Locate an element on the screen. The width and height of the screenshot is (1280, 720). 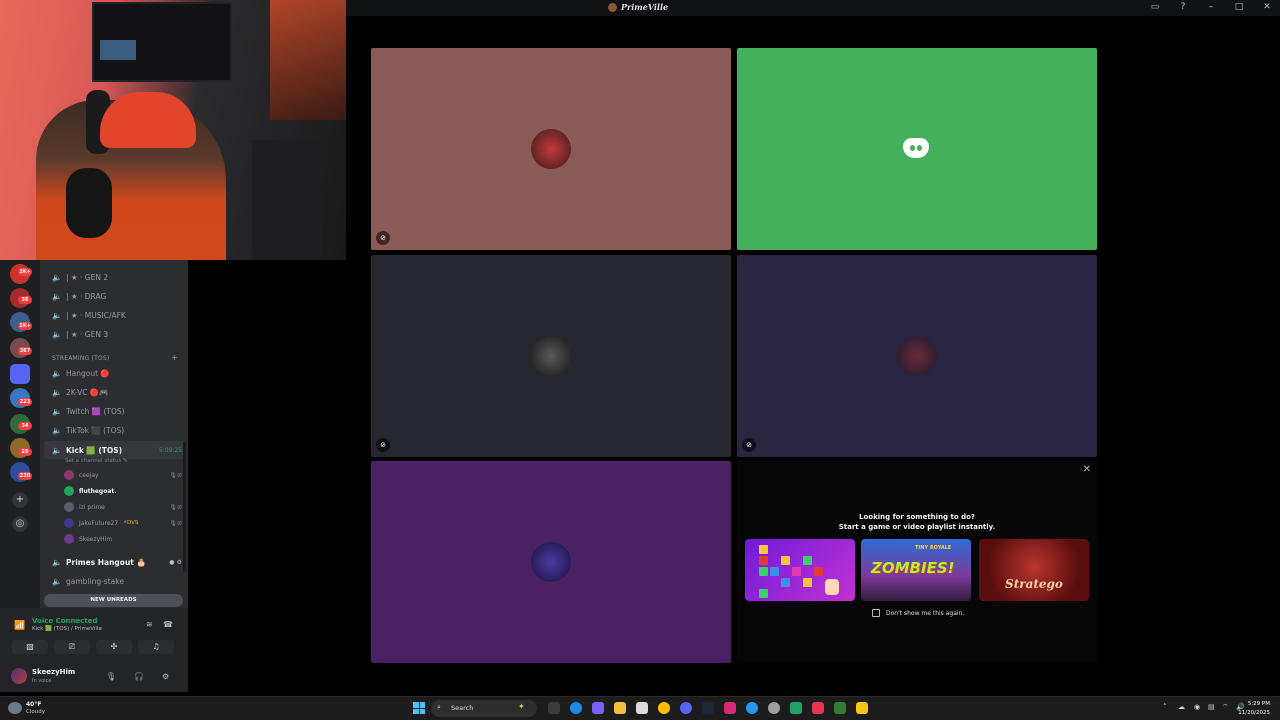
activity-card-zombies: TINY ROYALE ZOMBIES! is located at coordinates (916, 570).